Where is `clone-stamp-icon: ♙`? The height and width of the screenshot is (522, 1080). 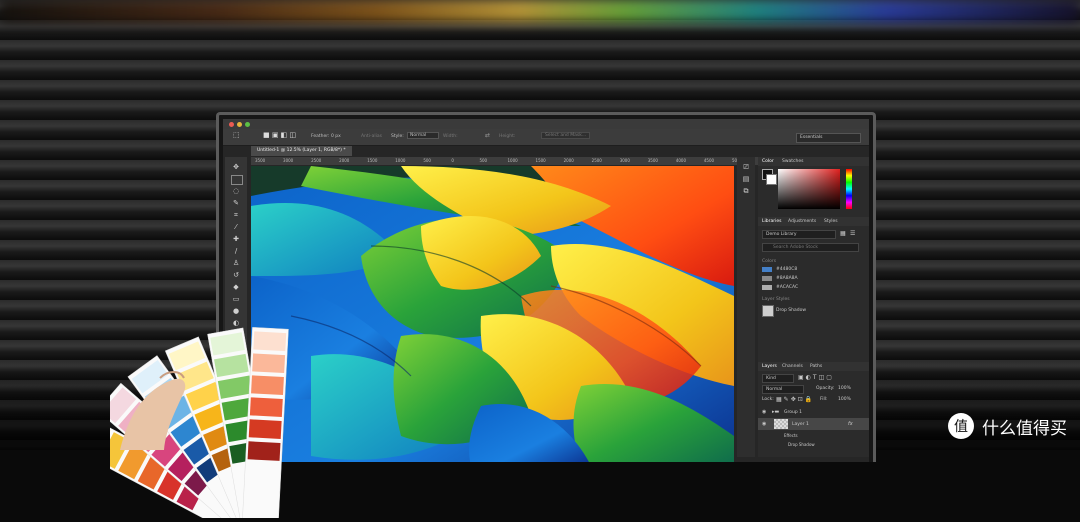 clone-stamp-icon: ♙ is located at coordinates (236, 263).